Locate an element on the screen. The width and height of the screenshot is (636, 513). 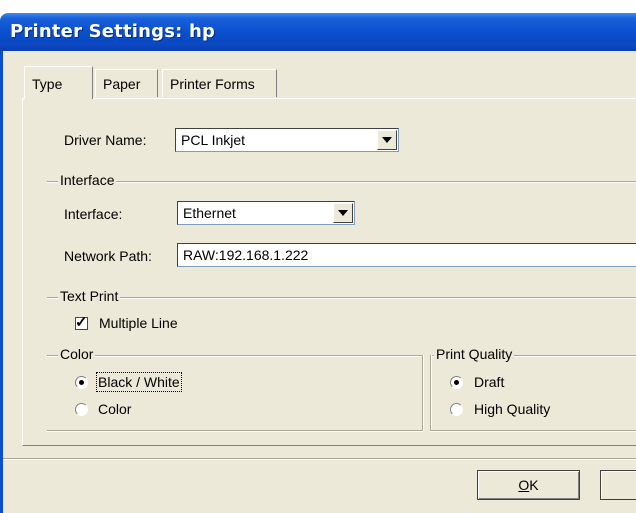
draft-label: Draft is located at coordinates (489, 382).